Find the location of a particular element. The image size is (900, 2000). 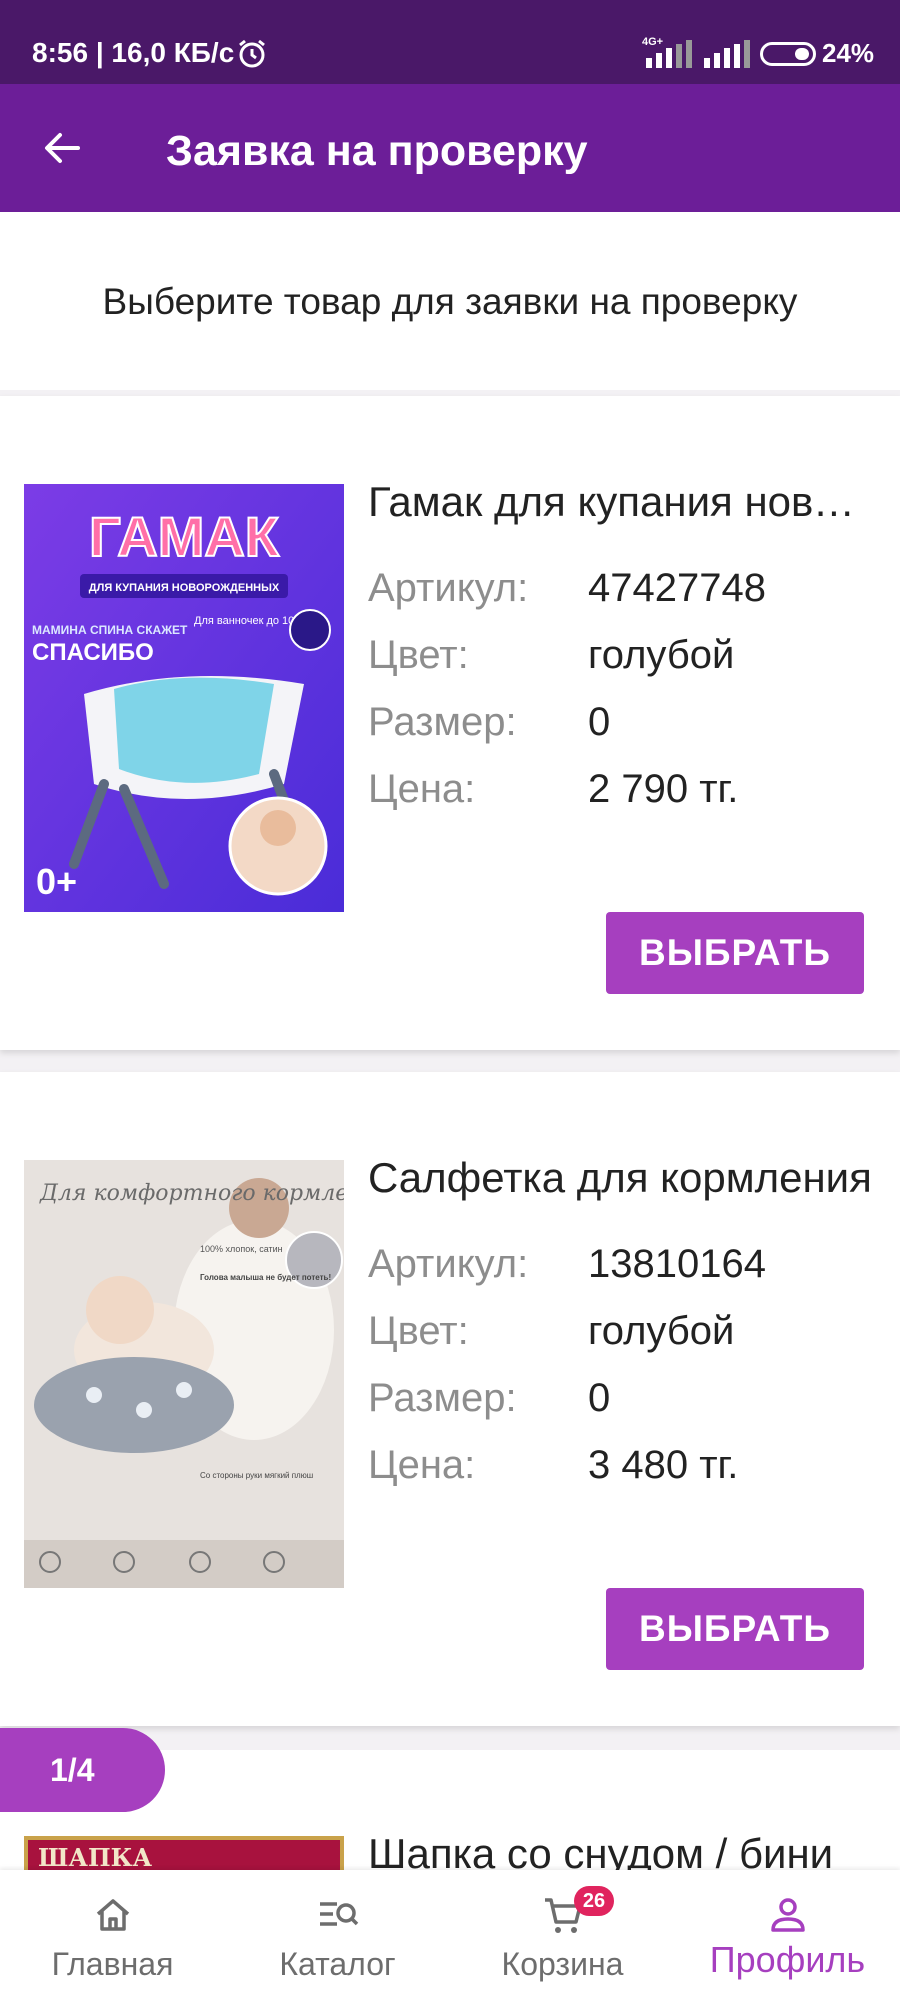

instruction-text: Выберите товар для заявки на проверку is located at coordinates (450, 301).